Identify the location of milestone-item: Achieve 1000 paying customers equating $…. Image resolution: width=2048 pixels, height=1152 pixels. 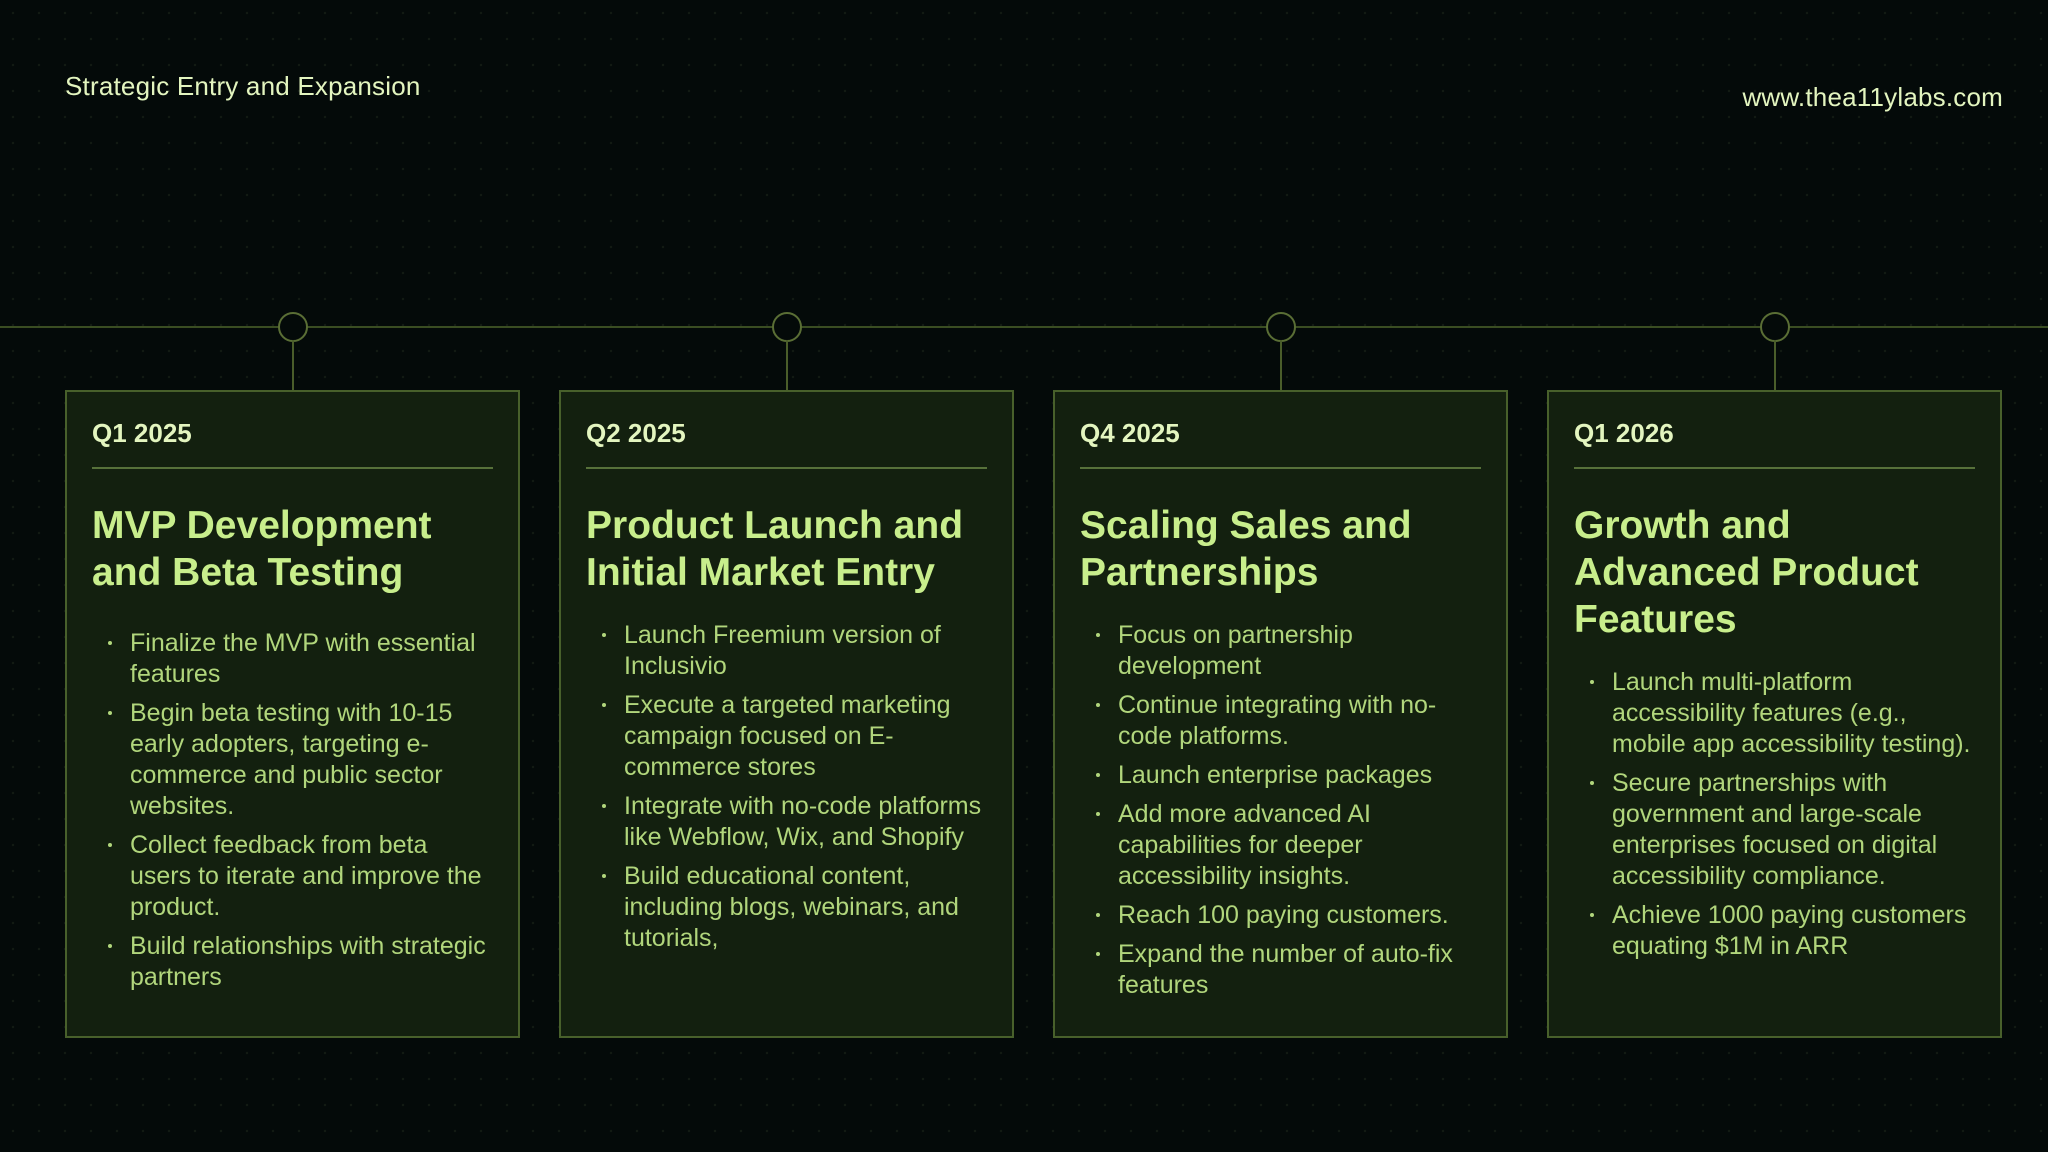
(1782, 931).